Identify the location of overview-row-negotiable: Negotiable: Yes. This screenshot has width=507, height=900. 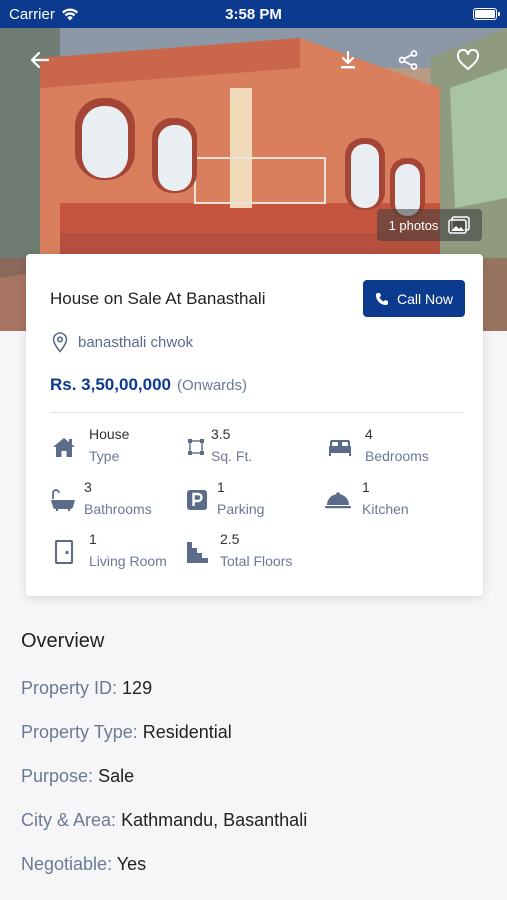
(83, 864).